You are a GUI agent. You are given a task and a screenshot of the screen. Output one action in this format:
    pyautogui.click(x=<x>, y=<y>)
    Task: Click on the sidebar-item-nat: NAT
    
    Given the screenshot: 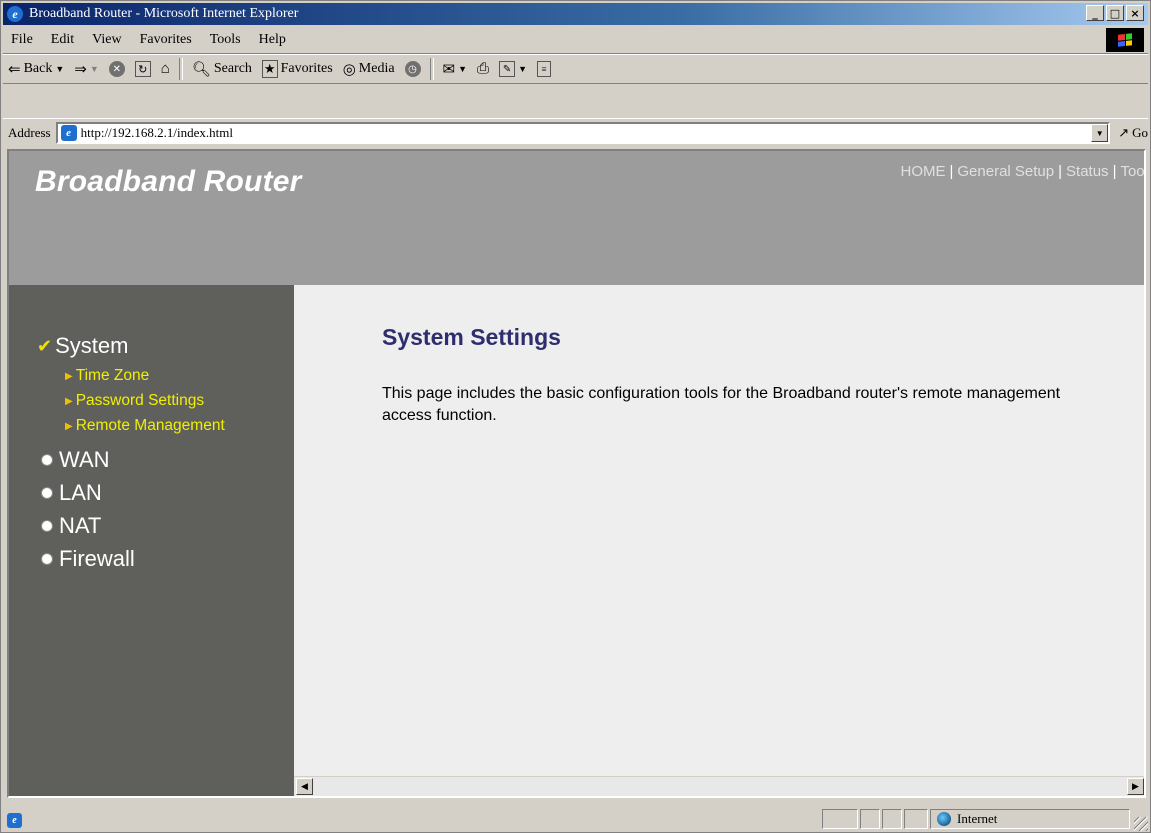 What is the action you would take?
    pyautogui.click(x=71, y=526)
    